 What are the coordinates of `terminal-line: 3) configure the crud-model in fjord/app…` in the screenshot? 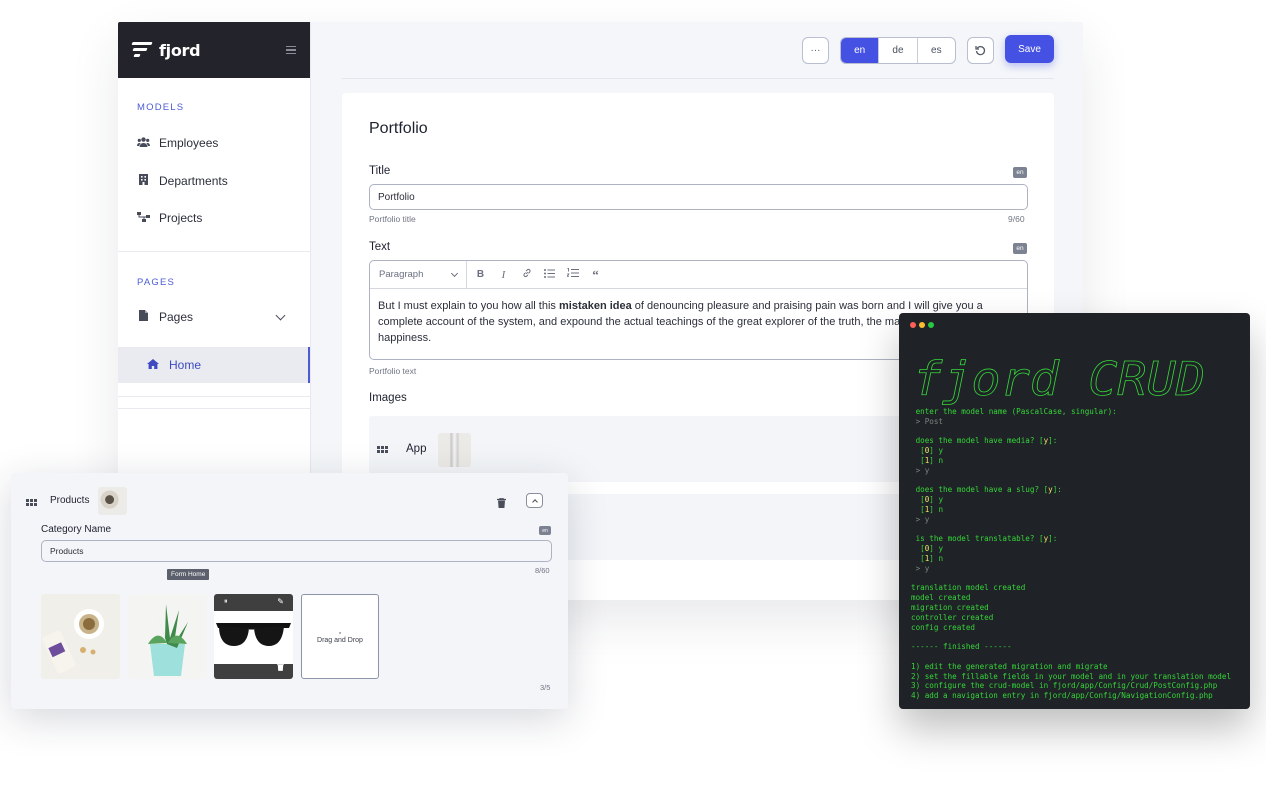 It's located at (1064, 686).